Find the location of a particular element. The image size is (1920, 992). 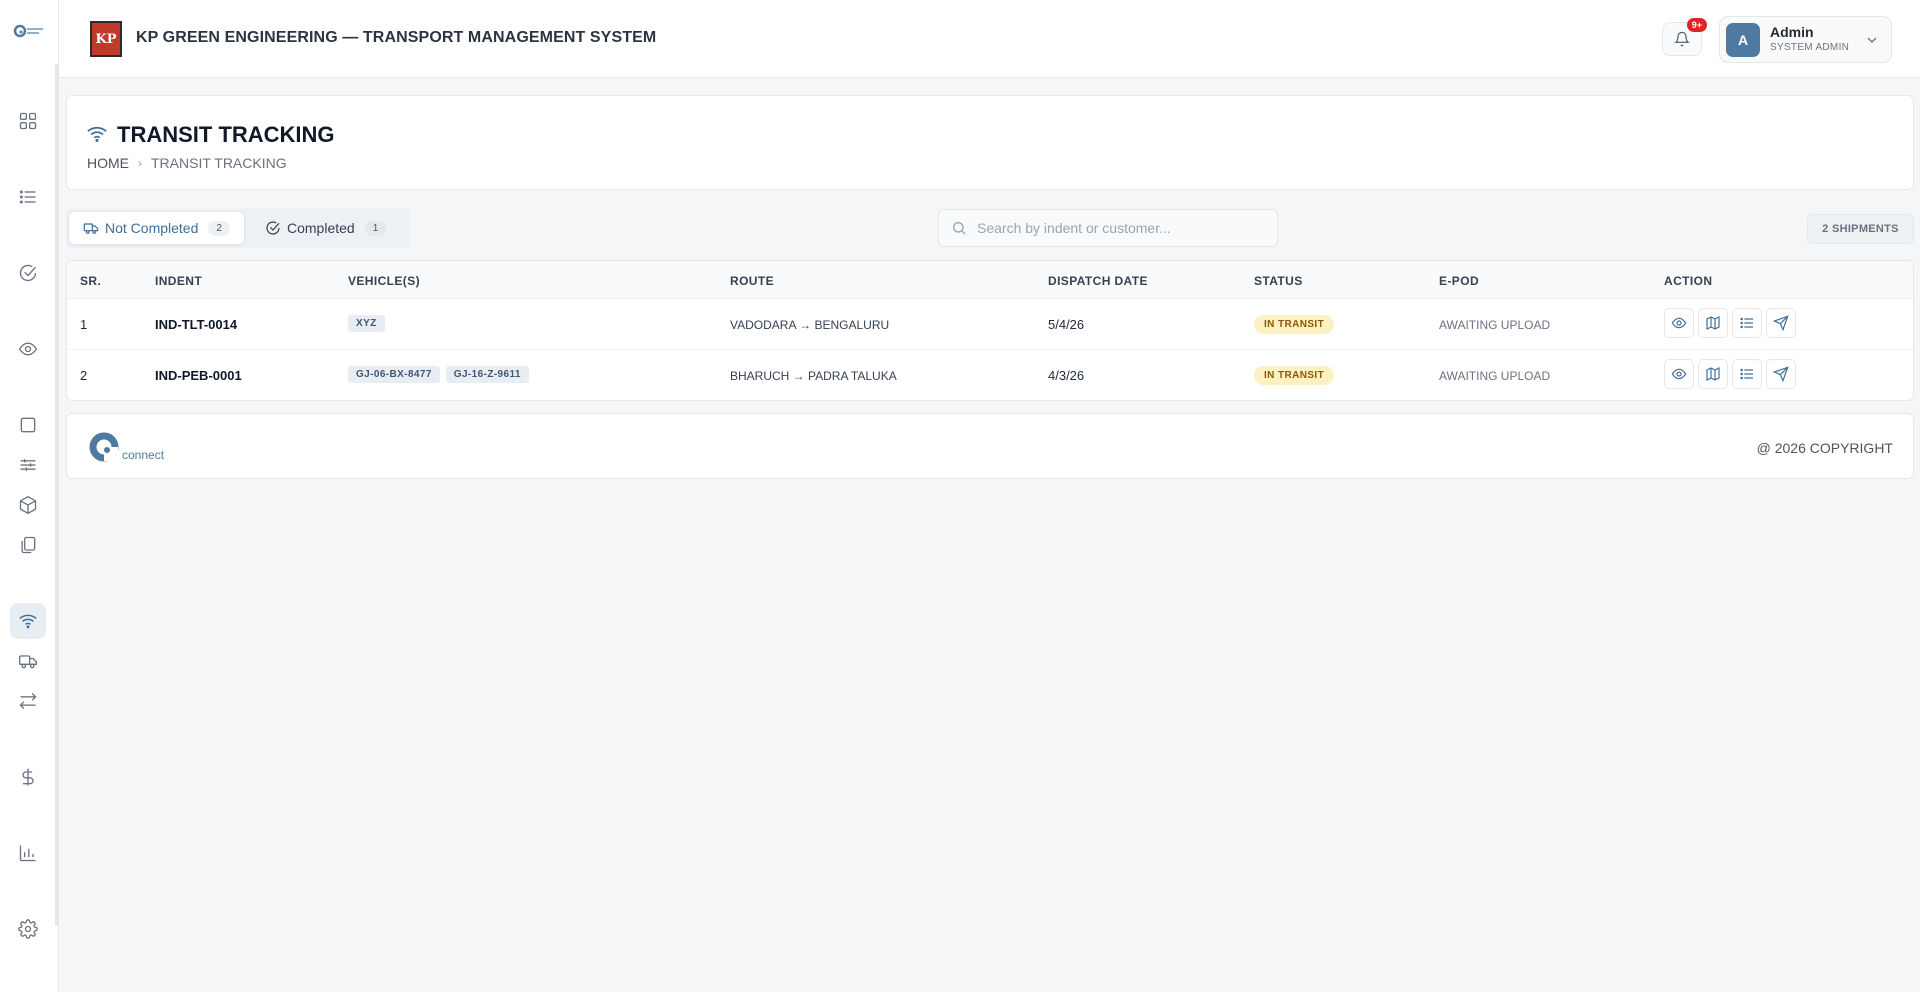

vehicle-tag: XYZ is located at coordinates (366, 323).